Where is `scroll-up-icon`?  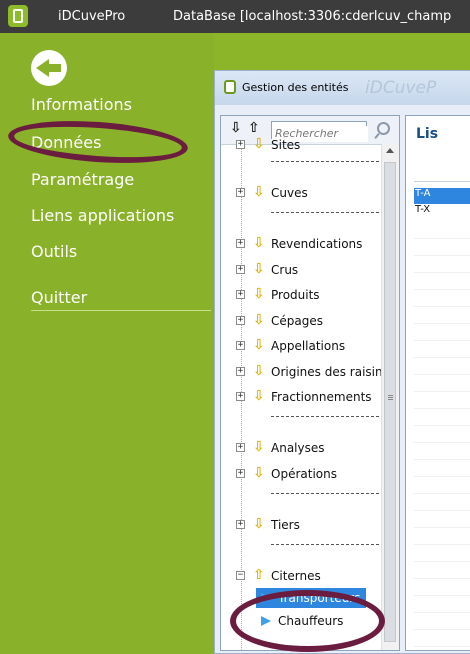
scroll-up-icon is located at coordinates (390, 150).